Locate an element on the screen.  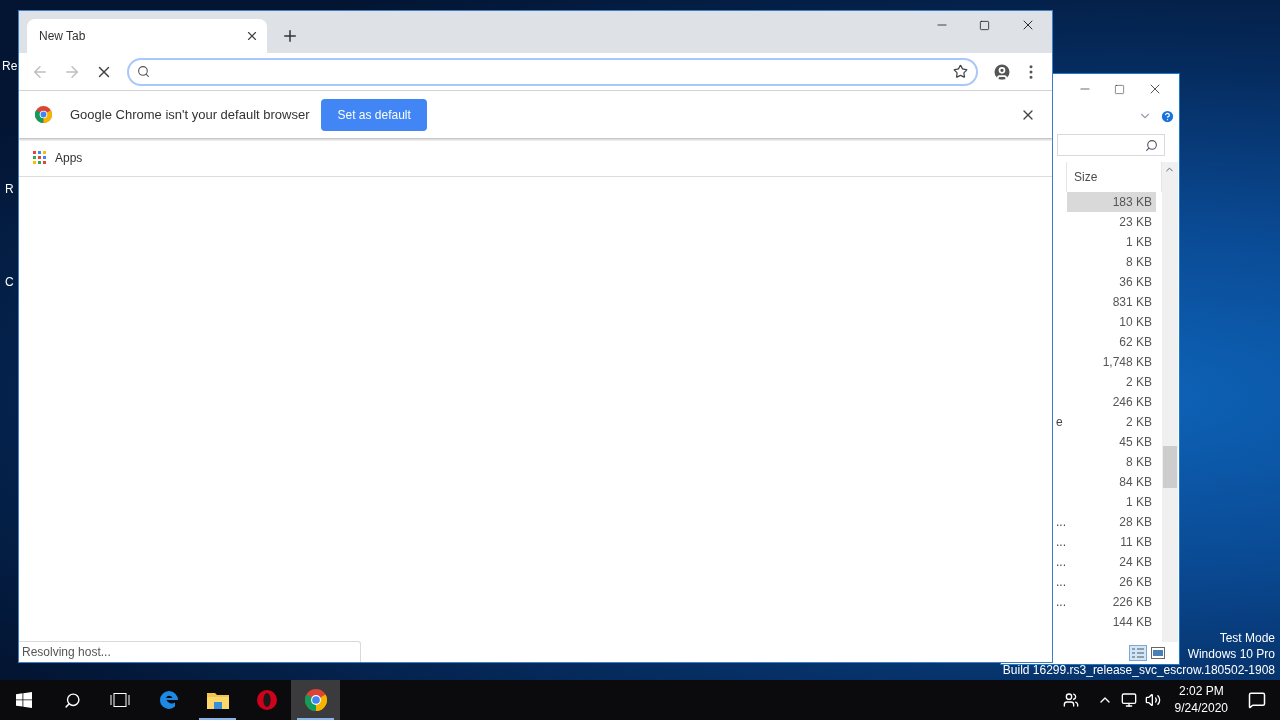
infobar-message: Google Chrome isn't your default browser is located at coordinates (190, 114).